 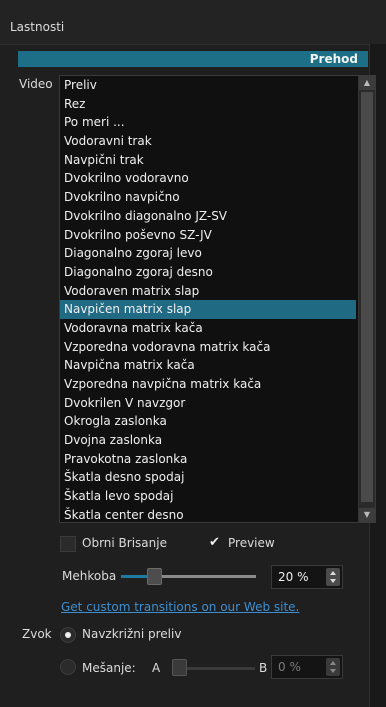 What do you see at coordinates (208, 141) in the screenshot?
I see `transition-list-item: Vodoravni trak` at bounding box center [208, 141].